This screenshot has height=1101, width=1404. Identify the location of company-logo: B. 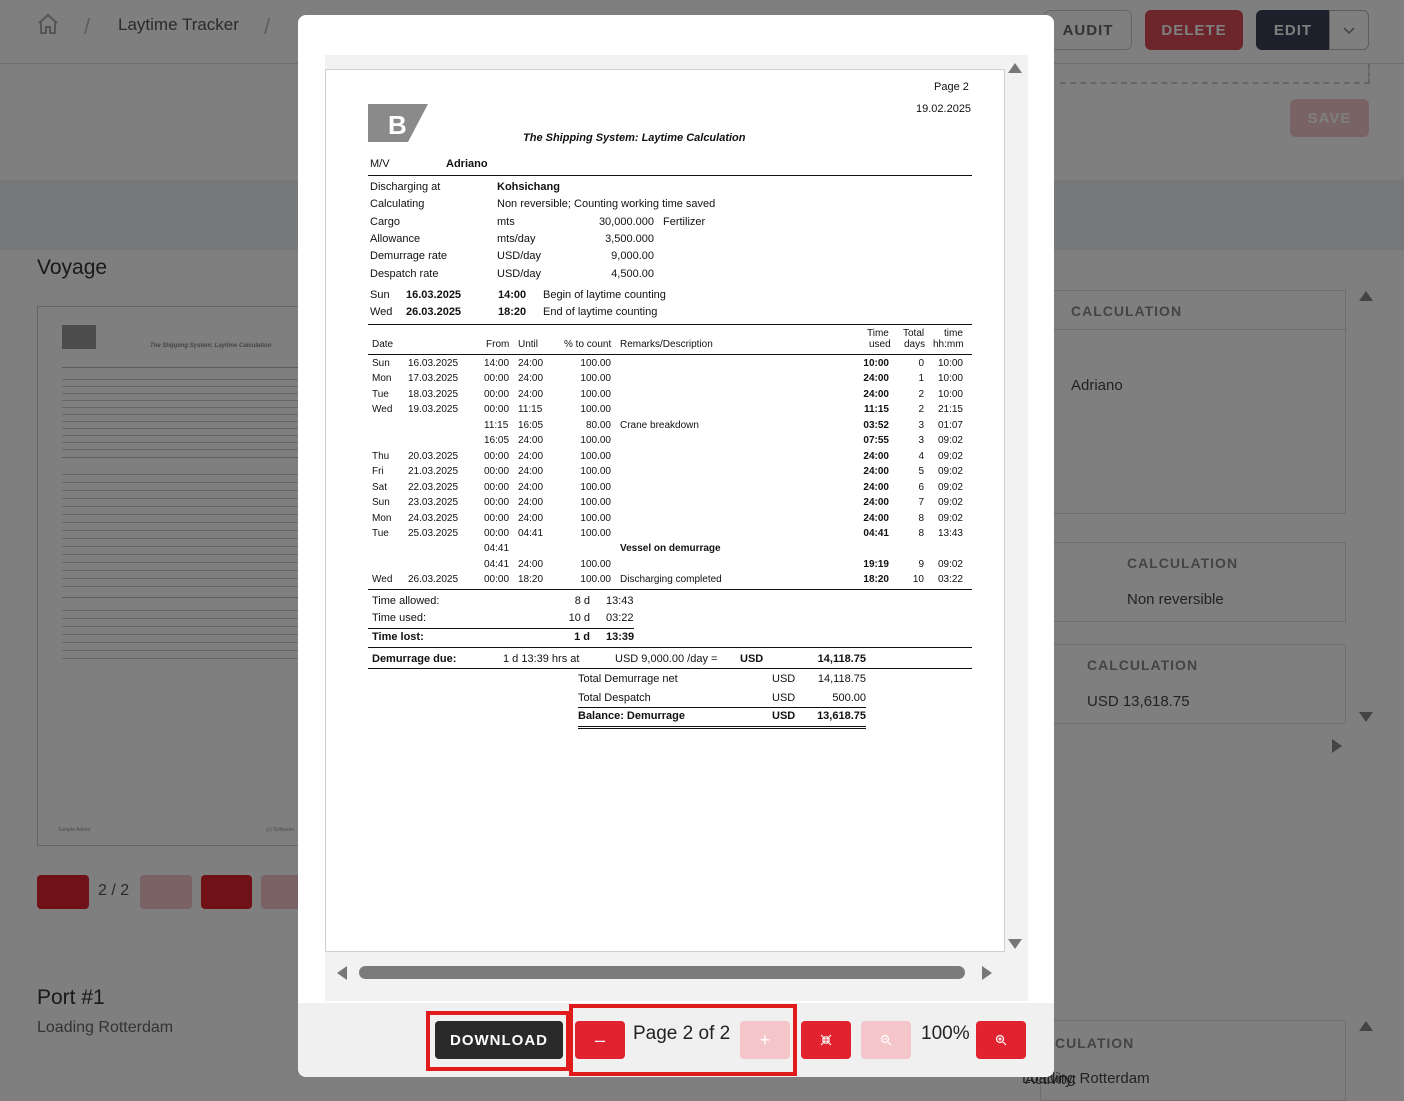
(398, 123).